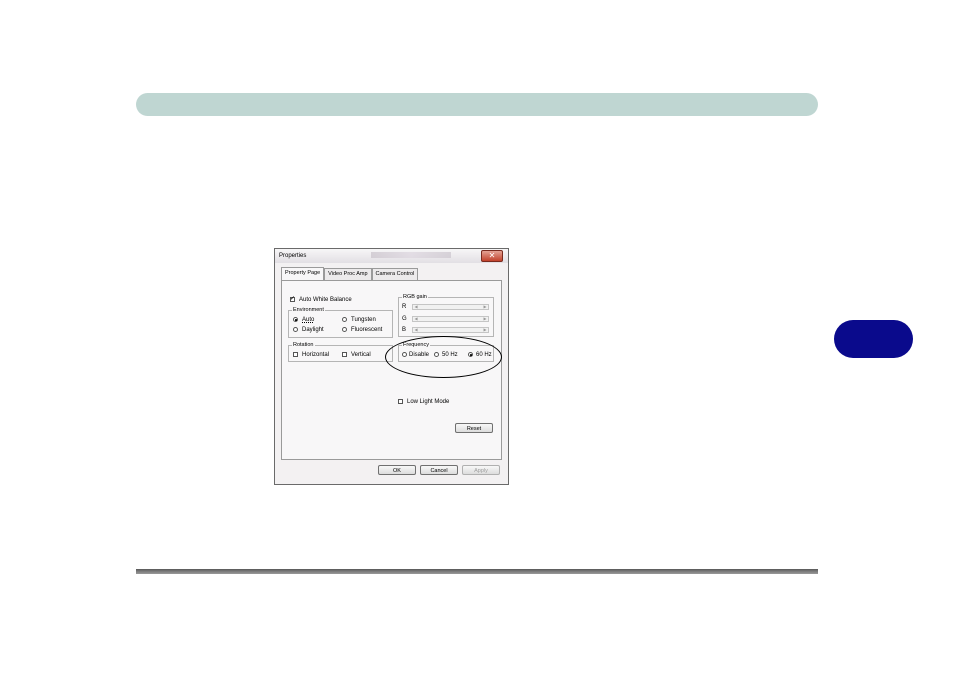 The width and height of the screenshot is (954, 673). What do you see at coordinates (415, 297) in the screenshot?
I see `rgb-gain-group-label: RGB gain` at bounding box center [415, 297].